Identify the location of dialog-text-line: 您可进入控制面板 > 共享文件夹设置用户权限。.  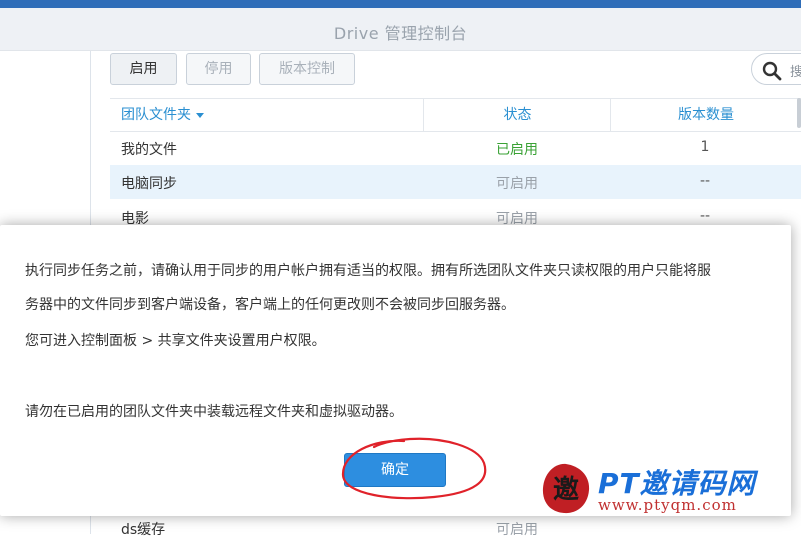
(175, 341).